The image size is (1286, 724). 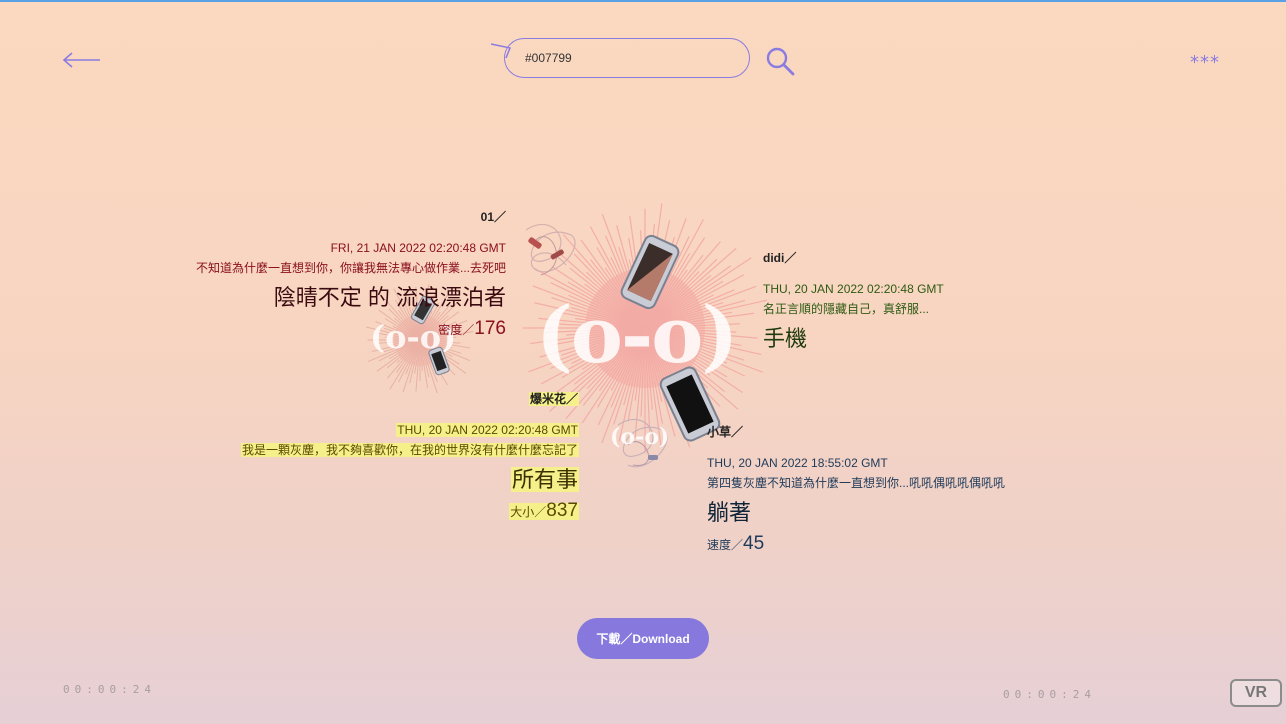 What do you see at coordinates (1256, 693) in the screenshot?
I see `vr-button: VR` at bounding box center [1256, 693].